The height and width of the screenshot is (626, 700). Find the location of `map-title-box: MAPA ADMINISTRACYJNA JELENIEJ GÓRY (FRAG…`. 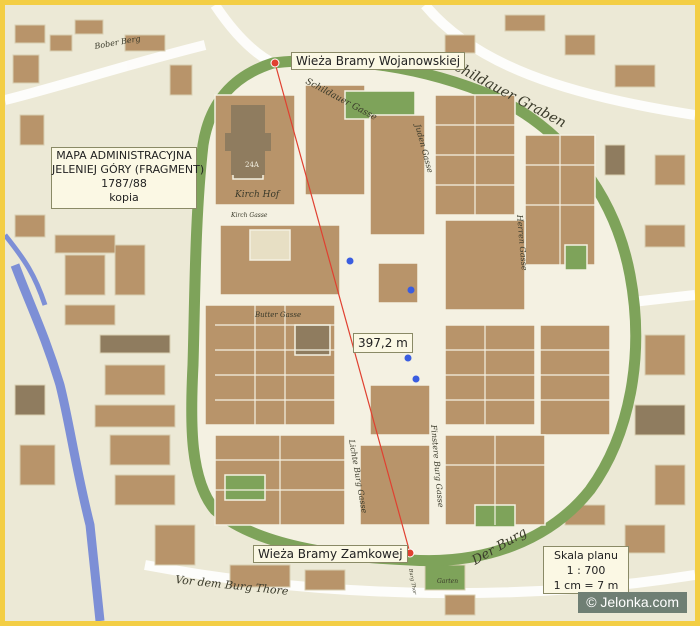

map-title-box: MAPA ADMINISTRACYJNA JELENIEJ GÓRY (FRAG… is located at coordinates (128, 178).